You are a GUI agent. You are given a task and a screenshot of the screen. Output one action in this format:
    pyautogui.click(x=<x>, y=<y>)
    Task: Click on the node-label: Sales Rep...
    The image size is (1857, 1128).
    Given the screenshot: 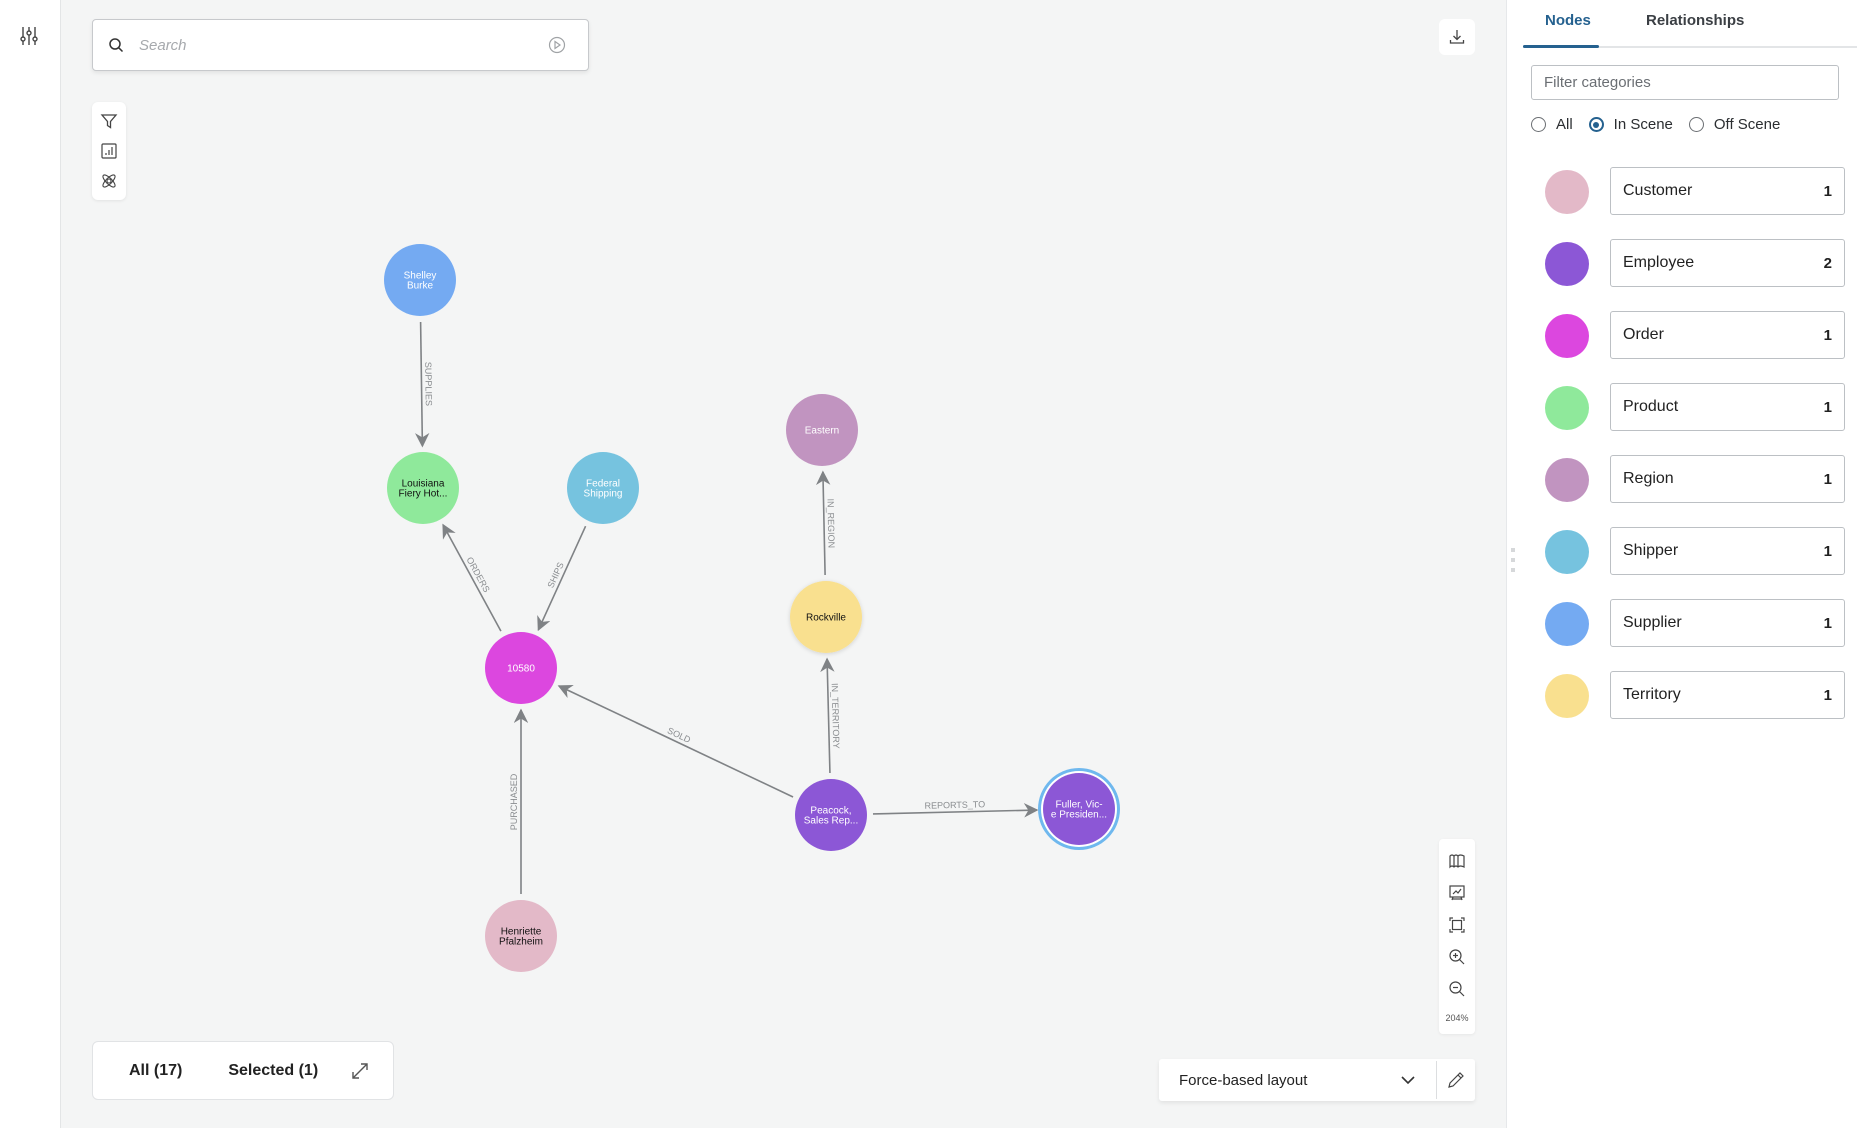 What is the action you would take?
    pyautogui.click(x=831, y=821)
    